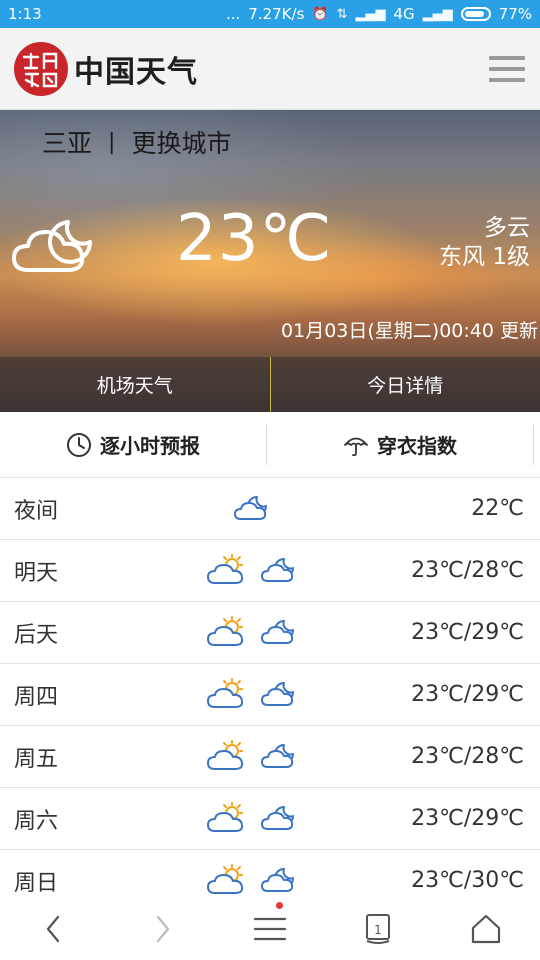  Describe the element at coordinates (404, 14) in the screenshot. I see `status-network: 4G` at that location.